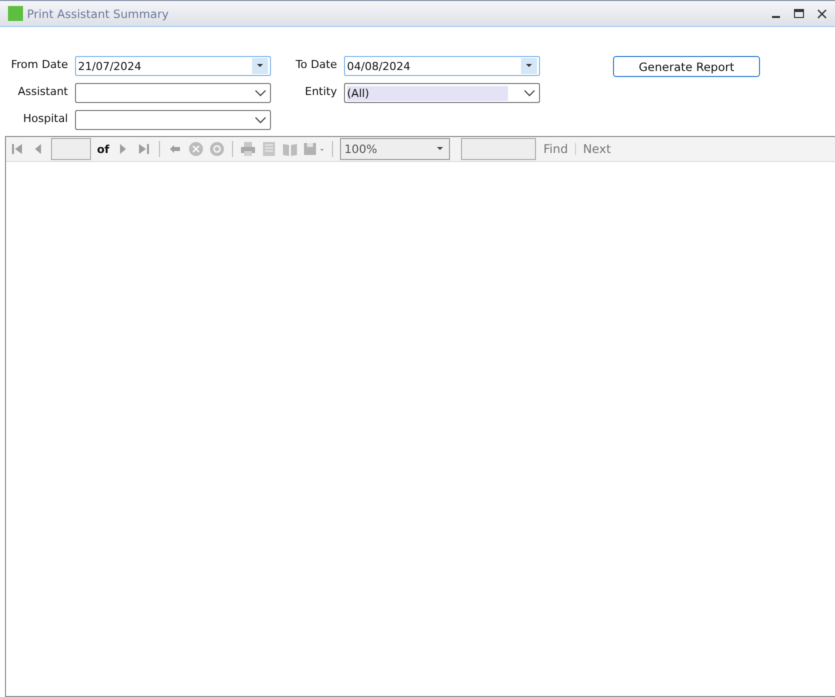  What do you see at coordinates (427, 93) in the screenshot?
I see `combo-value: (All)` at bounding box center [427, 93].